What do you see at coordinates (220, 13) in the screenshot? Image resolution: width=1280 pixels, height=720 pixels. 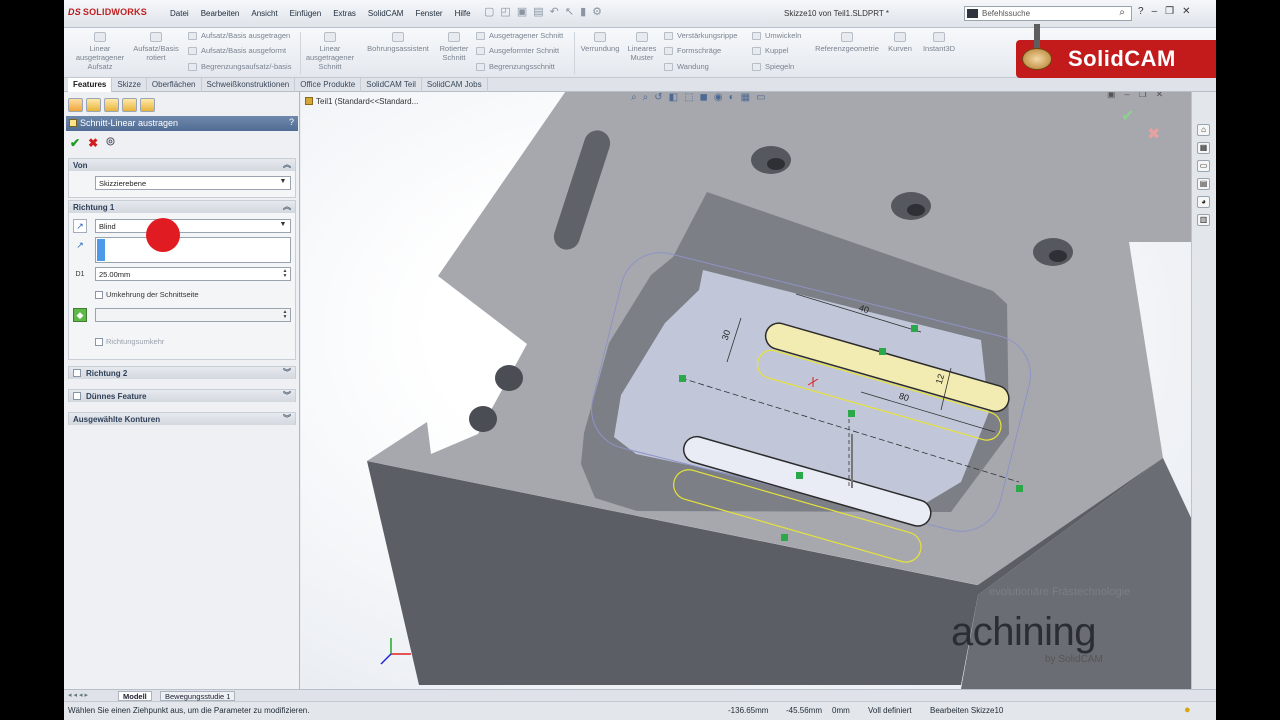 I see `menu-bearbeiten: Bearbeiten` at bounding box center [220, 13].